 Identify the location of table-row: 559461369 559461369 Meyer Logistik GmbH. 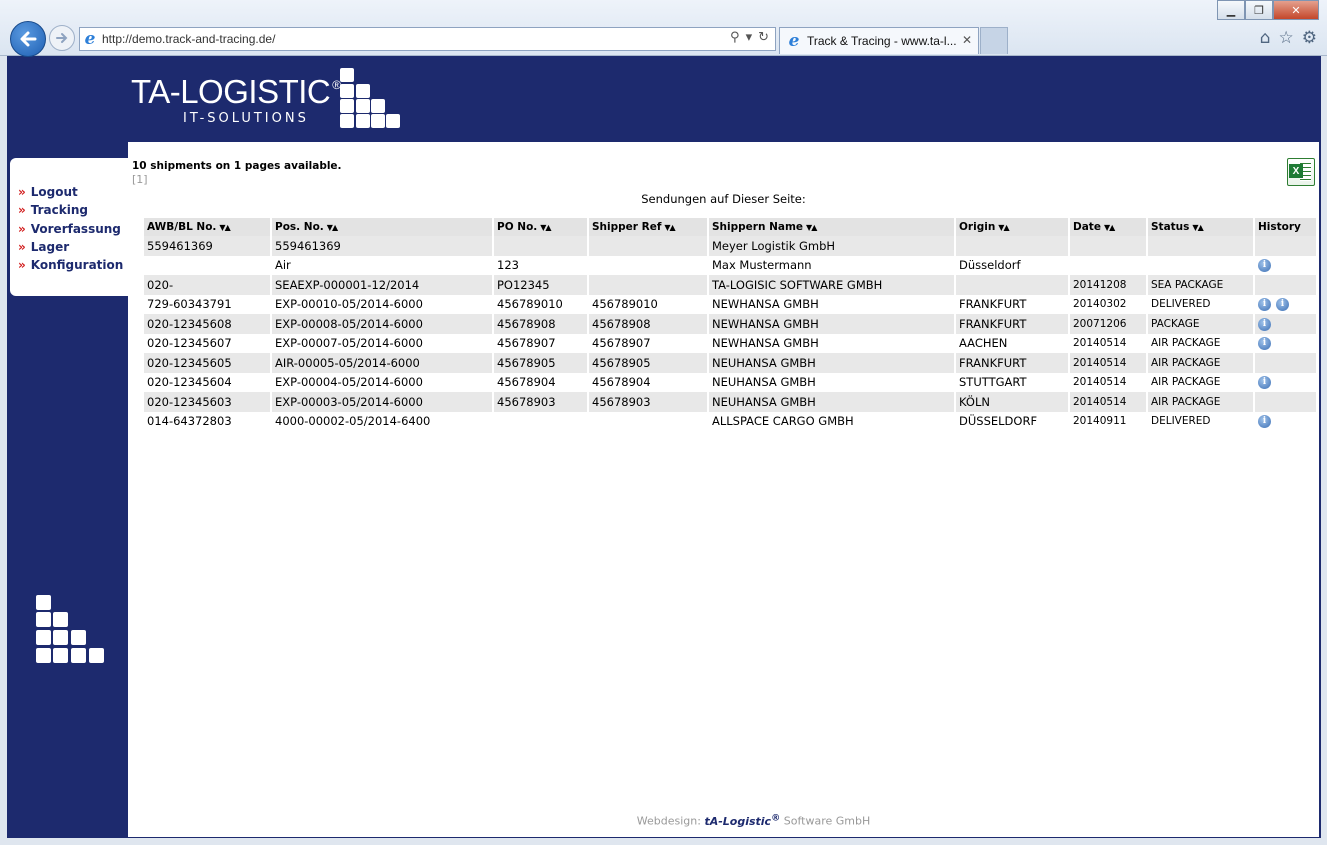
(731, 246).